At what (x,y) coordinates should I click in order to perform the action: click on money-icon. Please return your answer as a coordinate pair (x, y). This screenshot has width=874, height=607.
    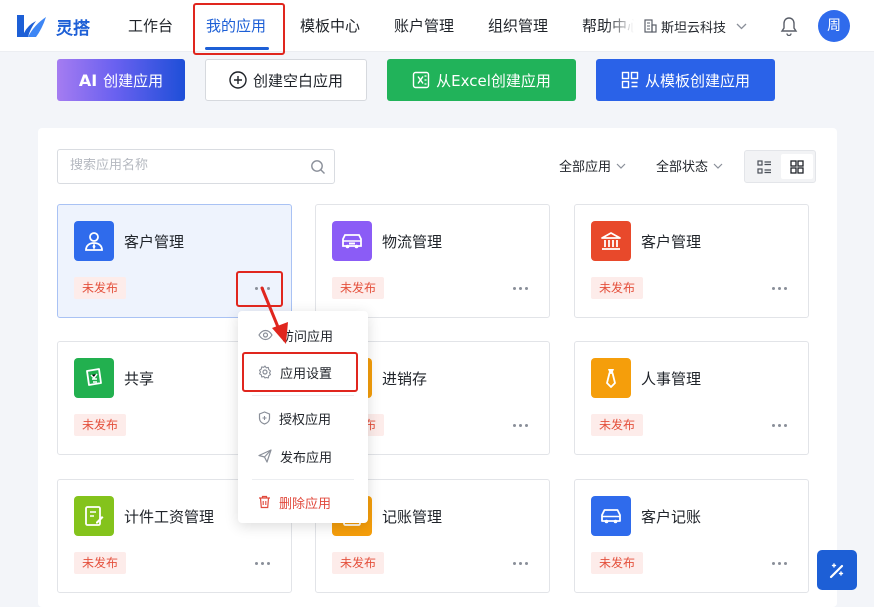
    Looking at the image, I should click on (94, 377).